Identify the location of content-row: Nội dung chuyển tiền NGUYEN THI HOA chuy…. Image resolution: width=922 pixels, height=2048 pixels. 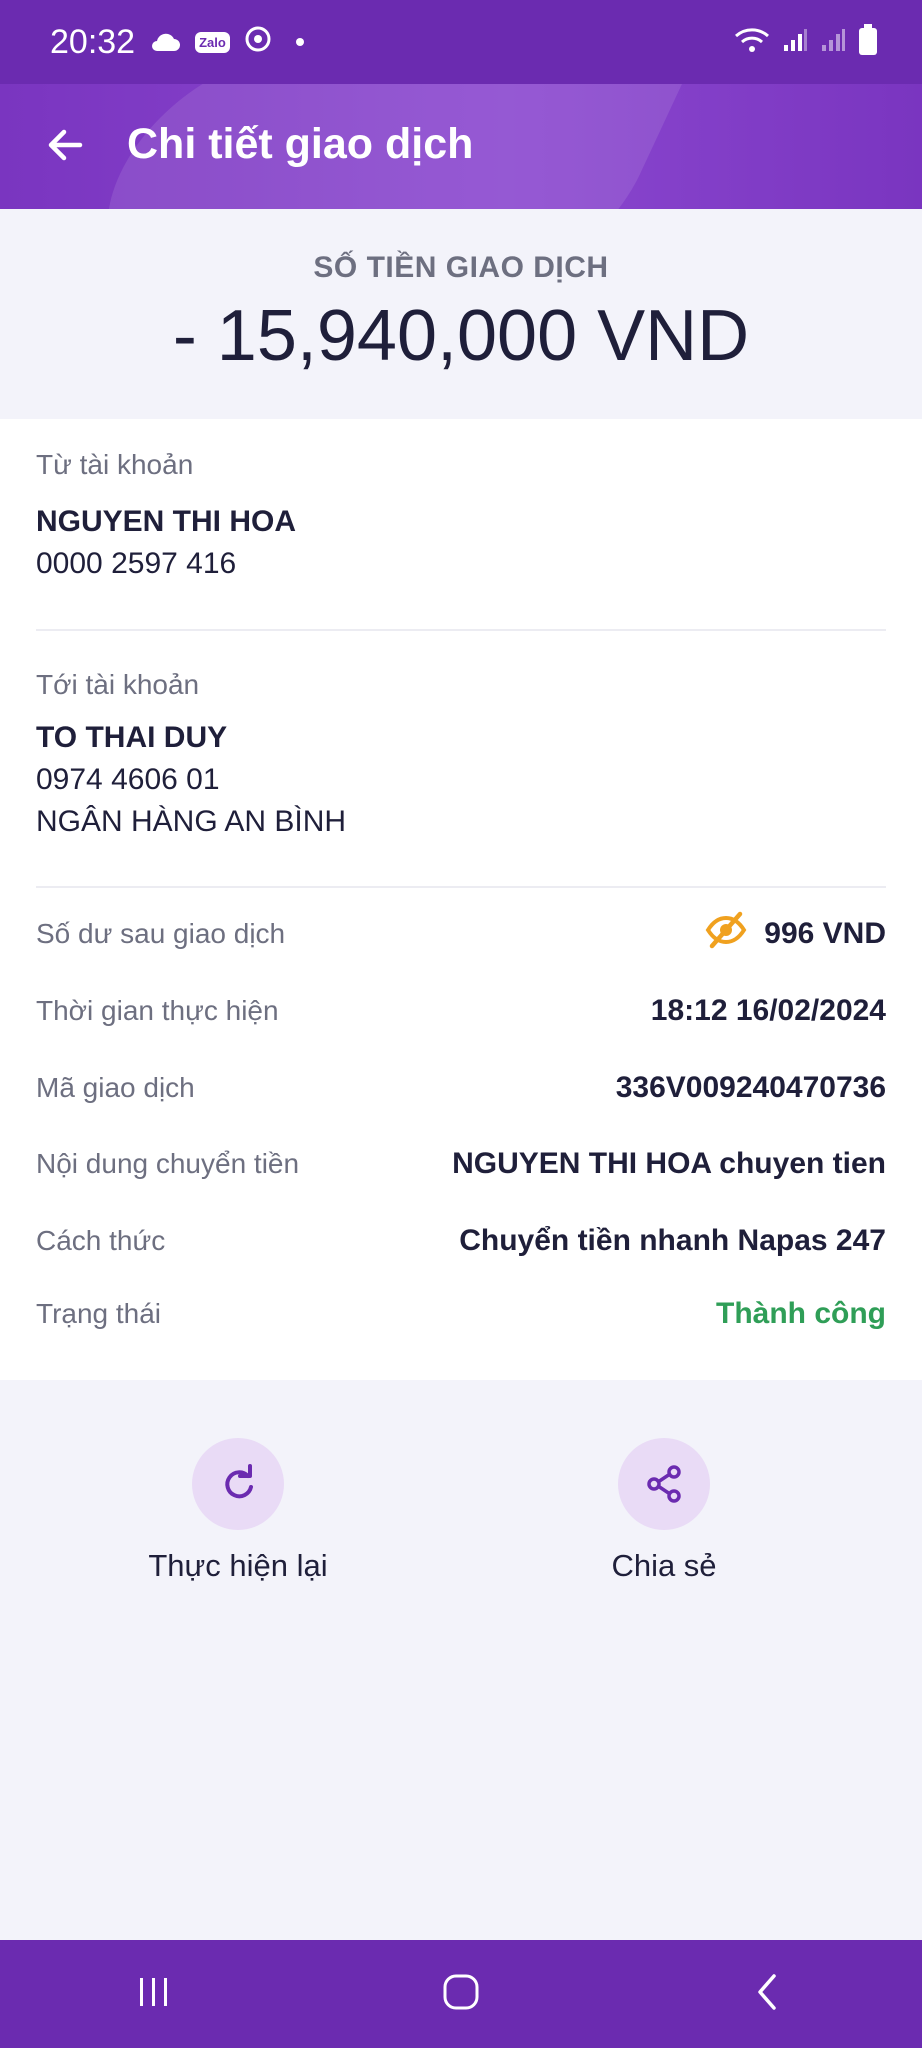
(461, 1164).